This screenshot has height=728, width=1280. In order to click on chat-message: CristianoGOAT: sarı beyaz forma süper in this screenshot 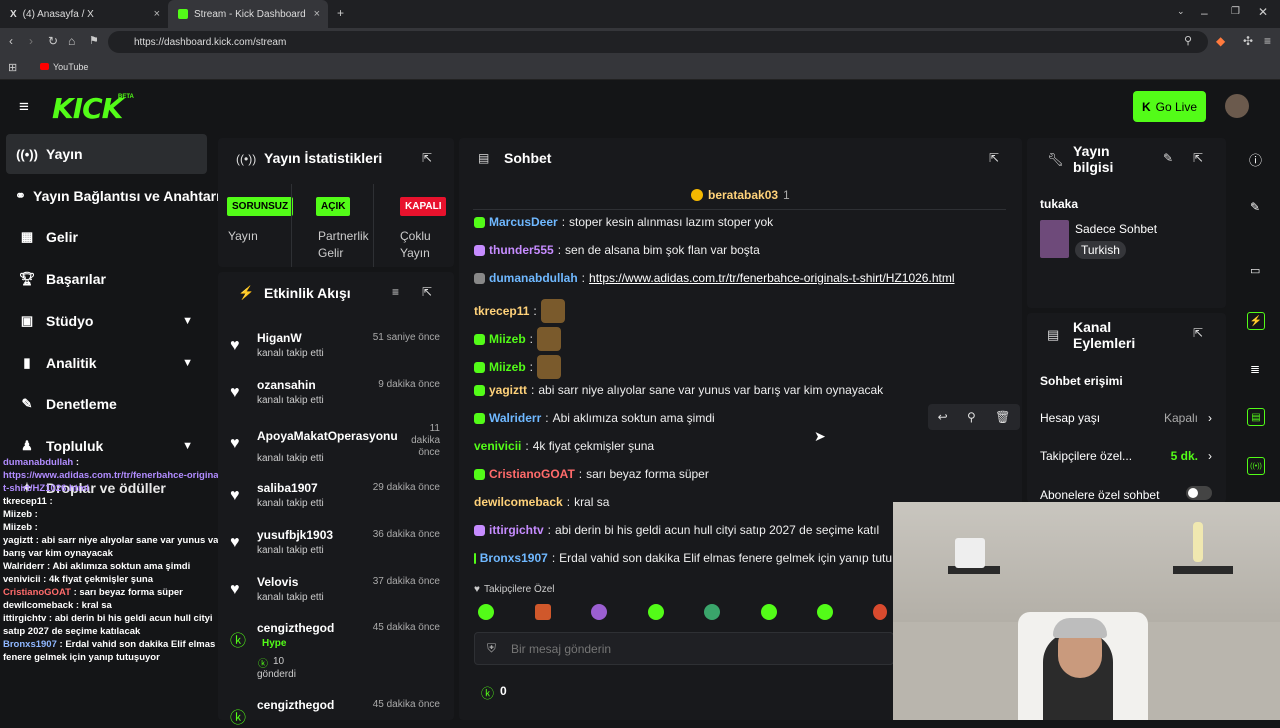, I will do `click(591, 474)`.